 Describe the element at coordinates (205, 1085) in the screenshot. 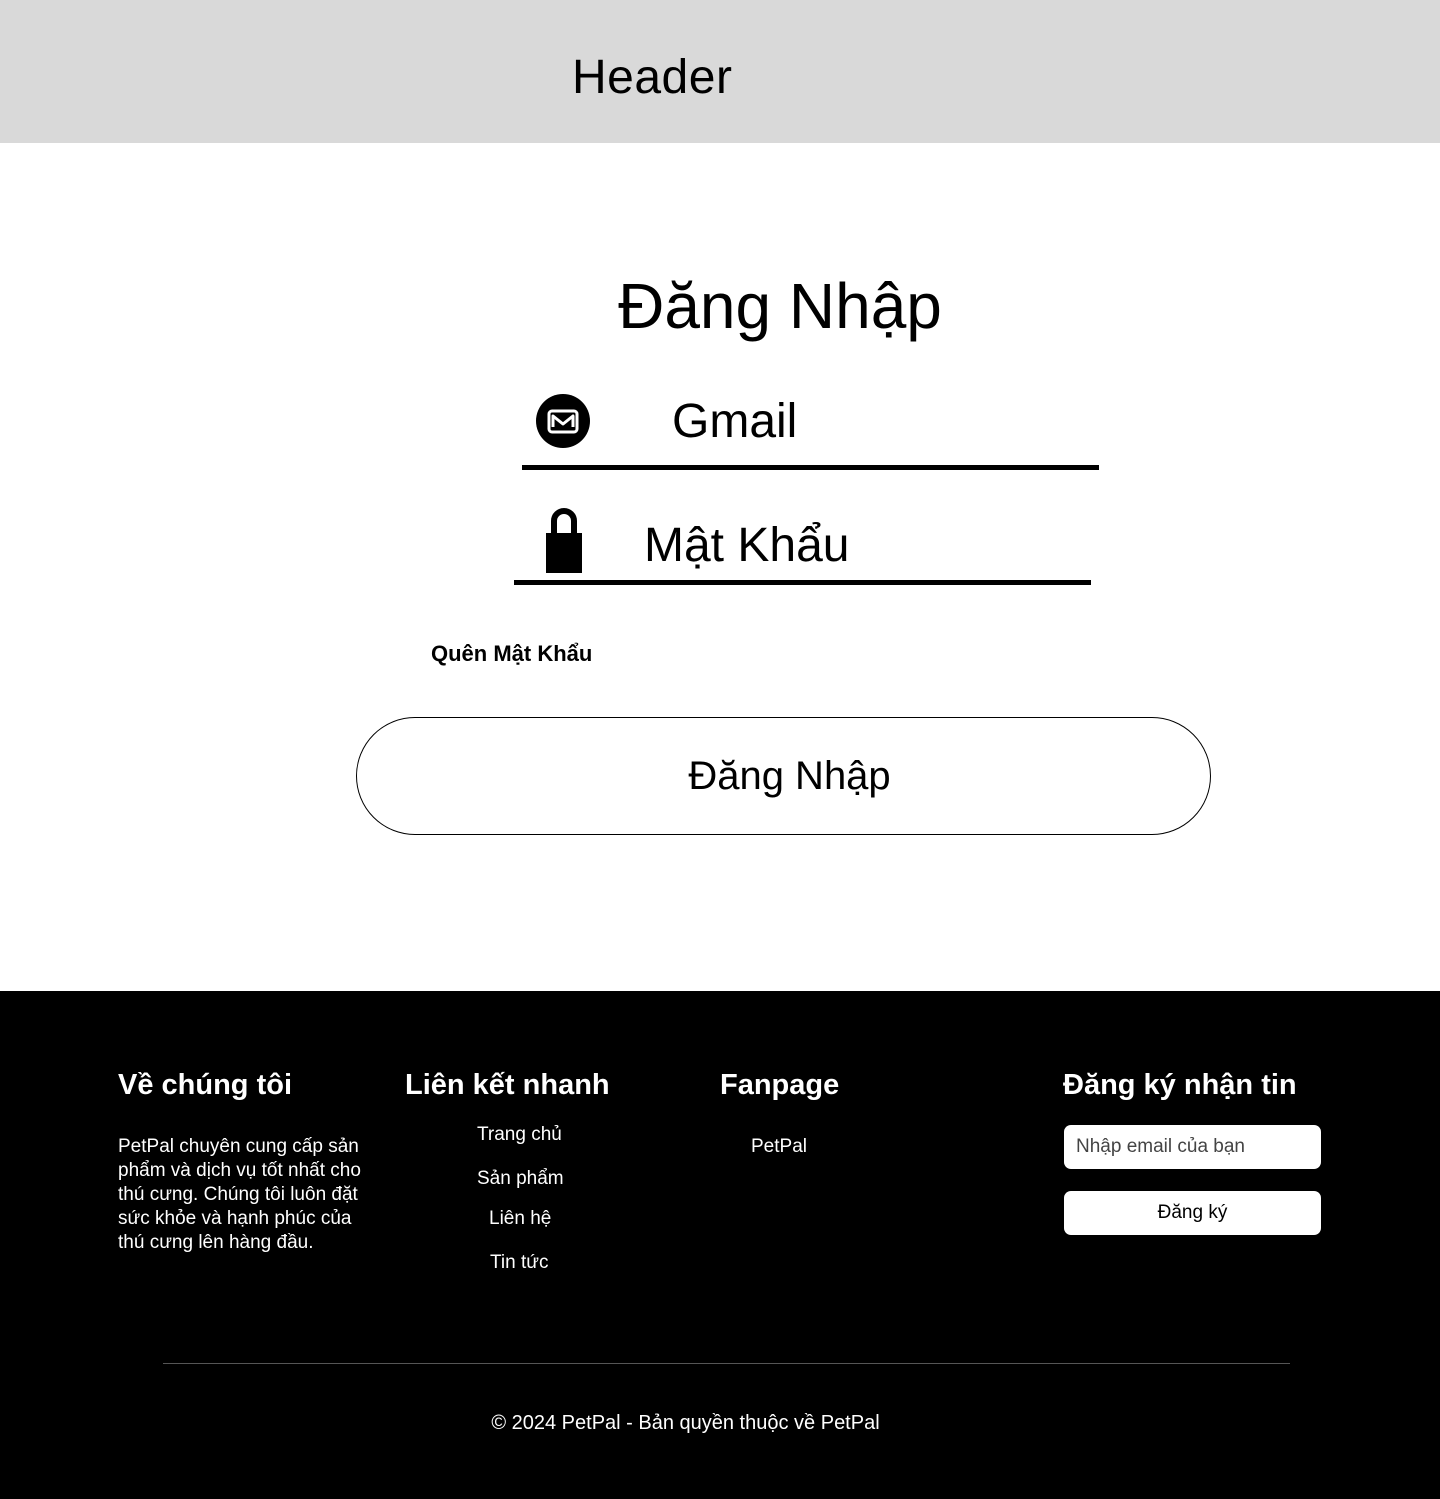

I see `about-heading: Về chúng tôi` at that location.